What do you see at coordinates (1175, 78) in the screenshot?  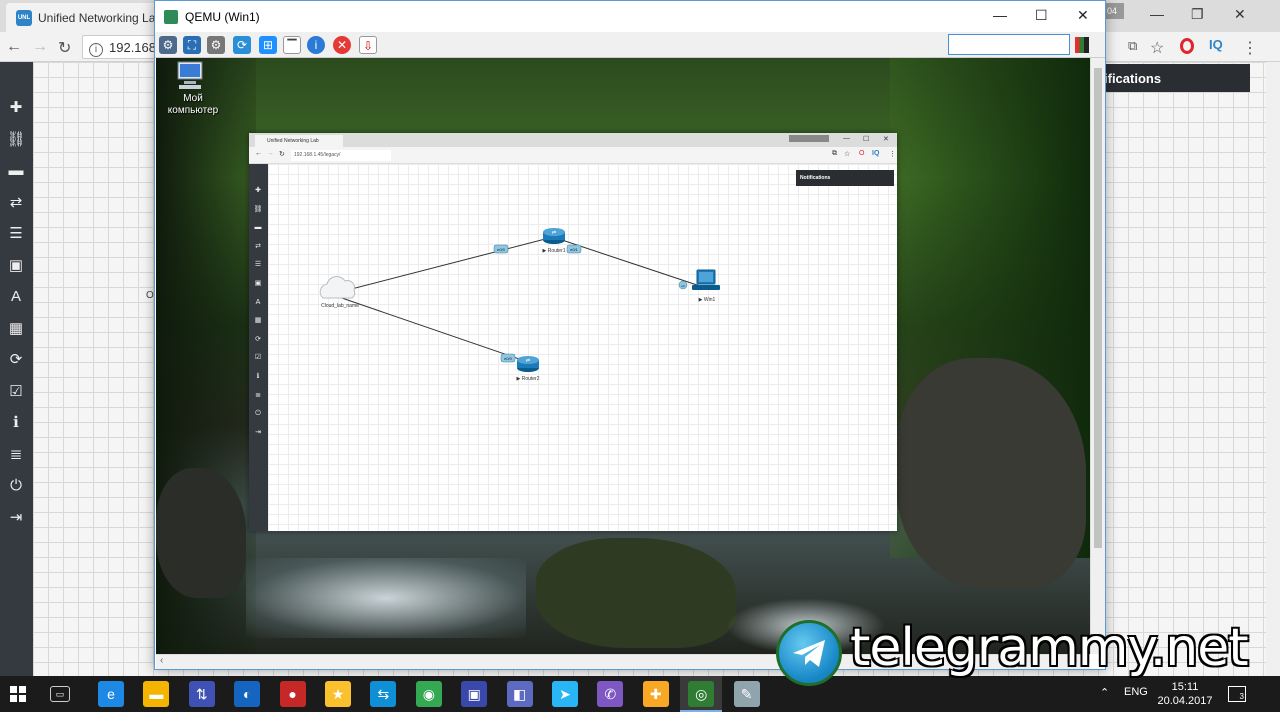 I see `outer-notifications-bar: ifications` at bounding box center [1175, 78].